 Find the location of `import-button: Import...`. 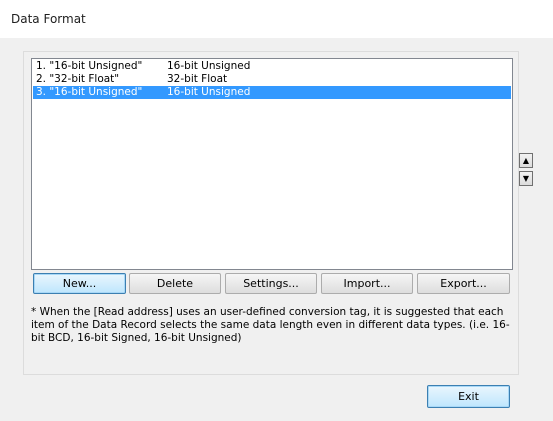

import-button: Import... is located at coordinates (367, 283).